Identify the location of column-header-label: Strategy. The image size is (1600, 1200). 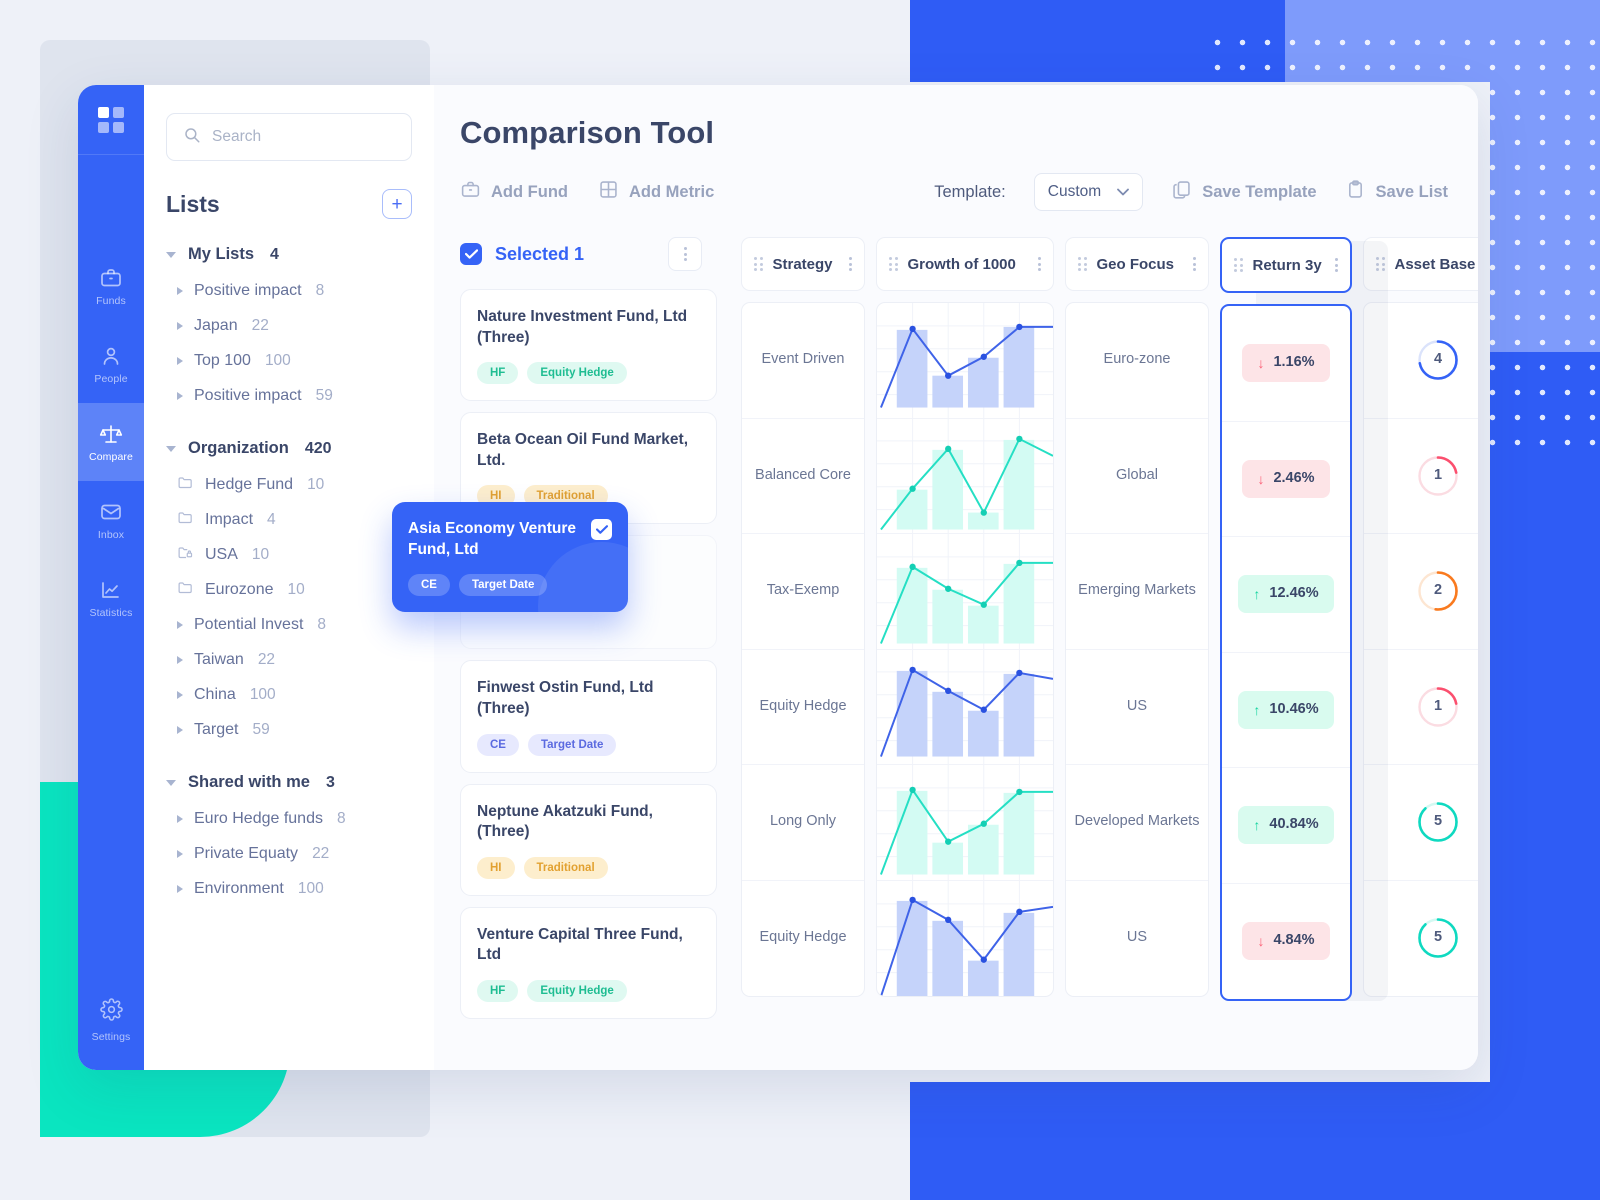
(802, 264).